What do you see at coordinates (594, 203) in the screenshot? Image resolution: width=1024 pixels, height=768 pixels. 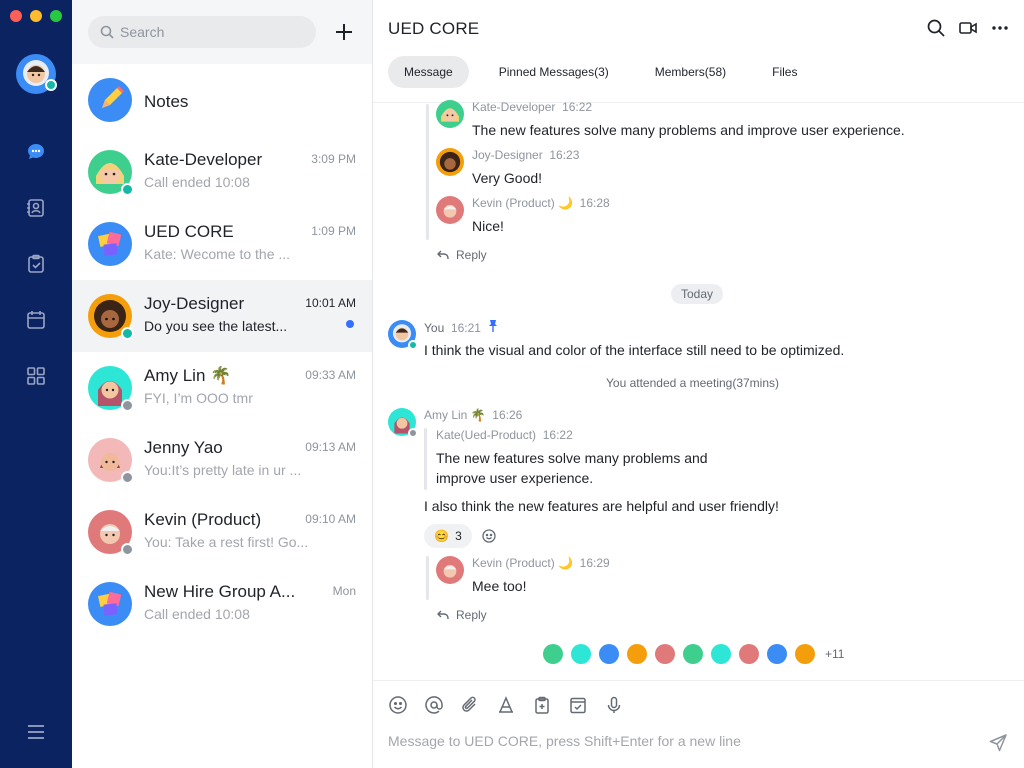 I see `message-time: 16:28` at bounding box center [594, 203].